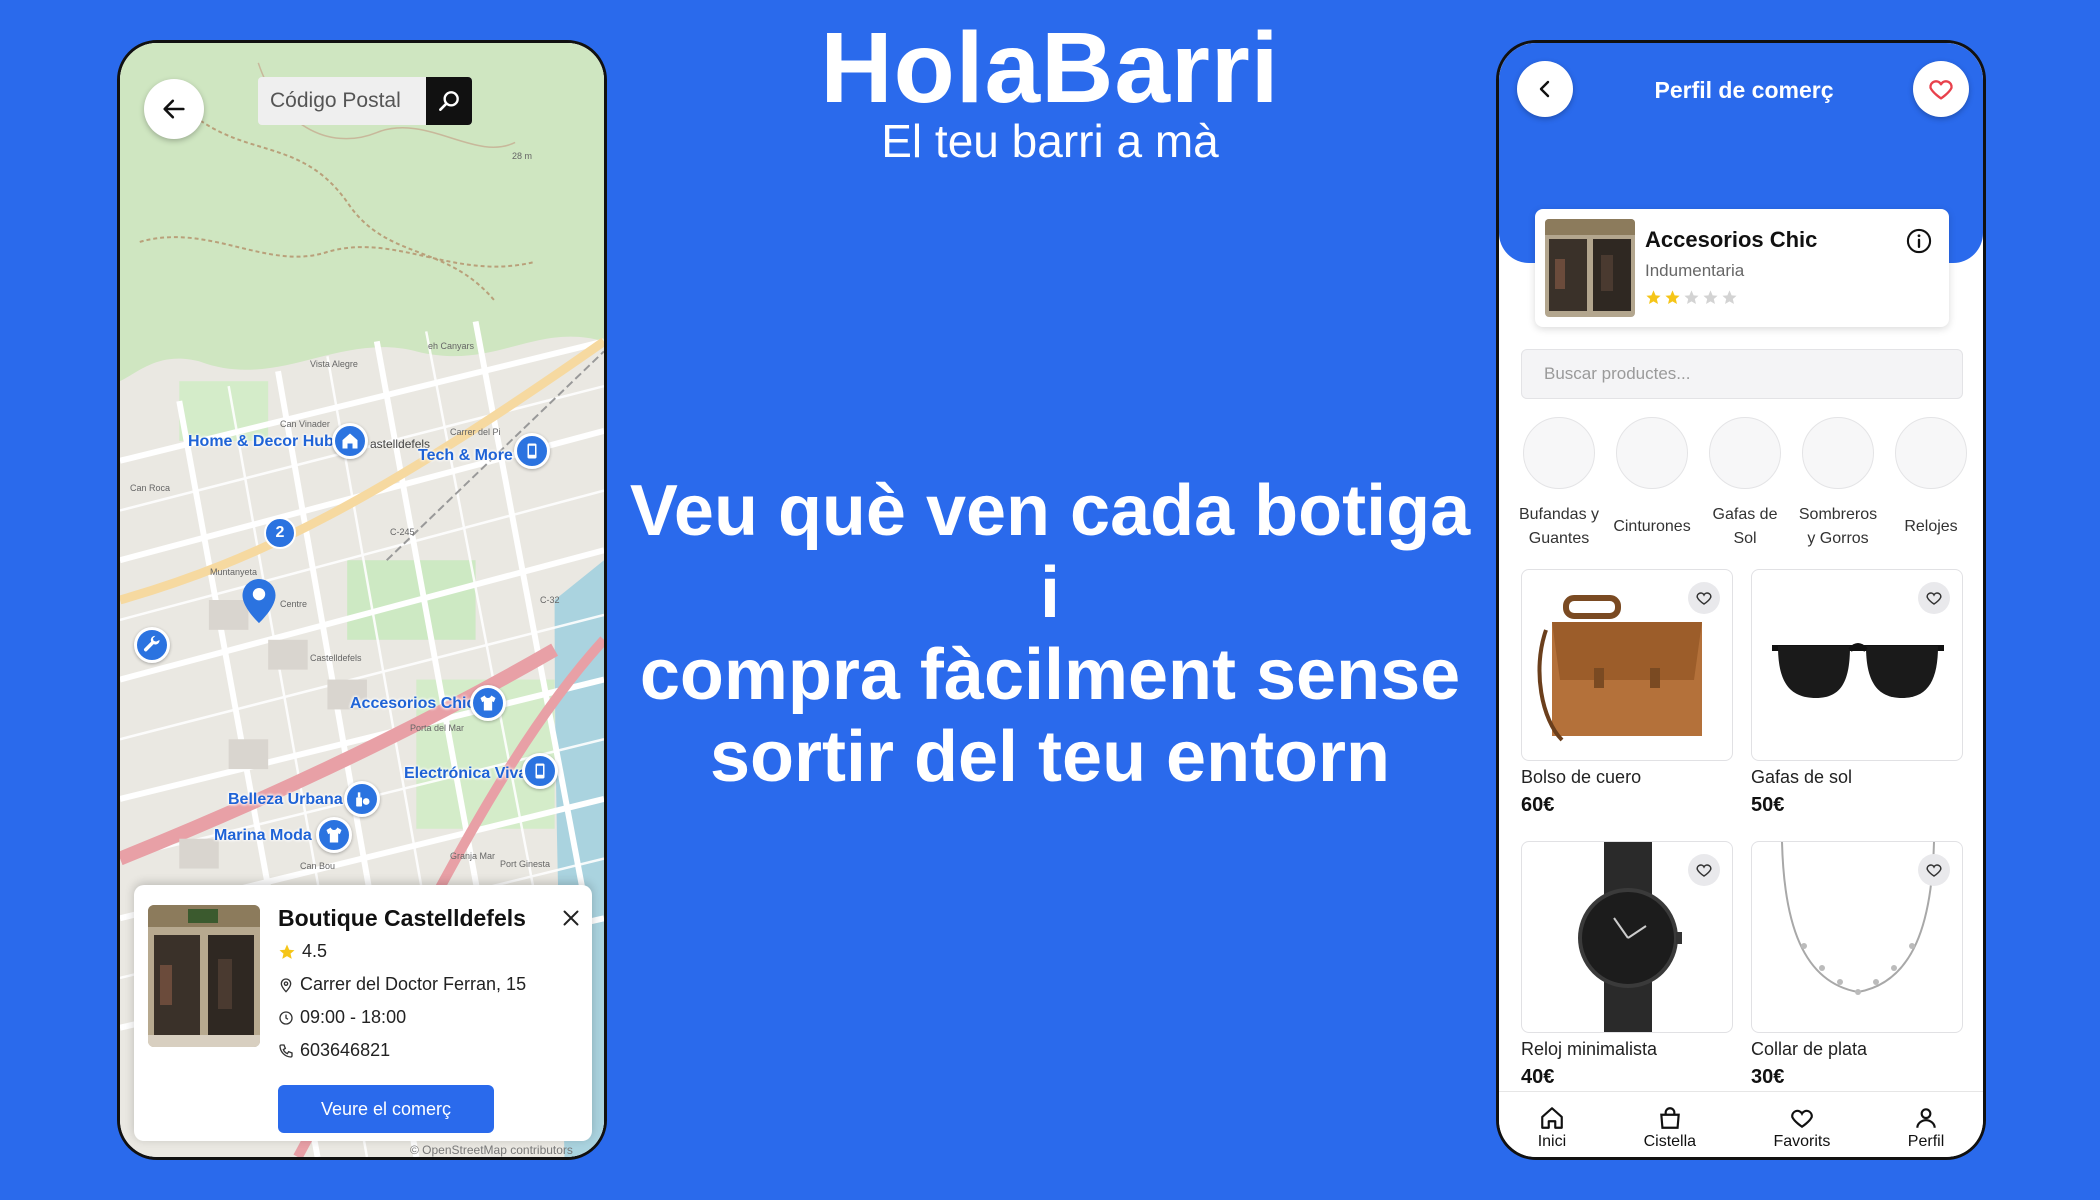 This screenshot has width=2100, height=1200. I want to click on rating-row: 4.5, so click(302, 951).